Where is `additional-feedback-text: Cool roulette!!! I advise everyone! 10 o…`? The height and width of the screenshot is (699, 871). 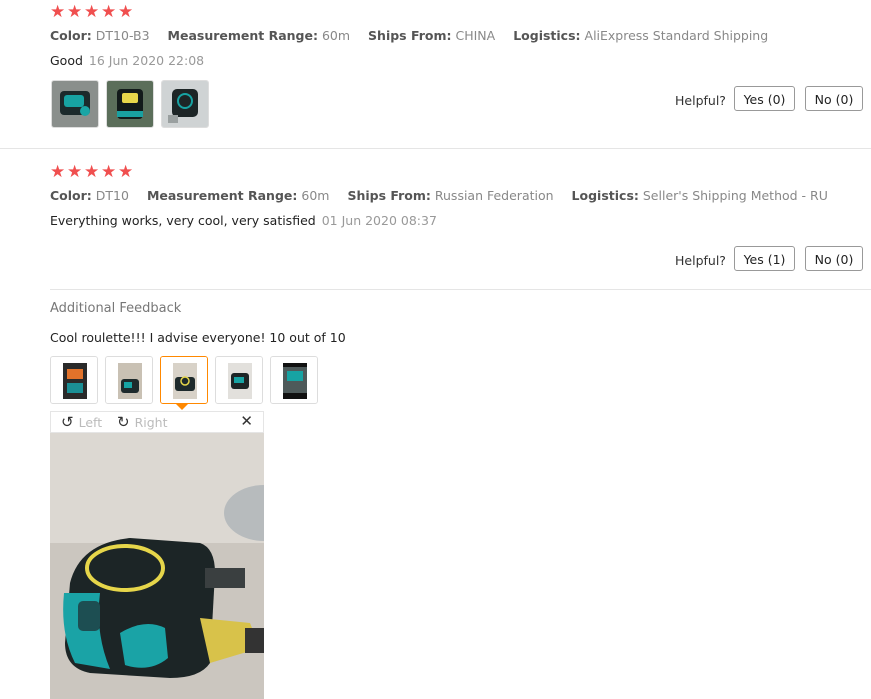
additional-feedback-text: Cool roulette!!! I advise everyone! 10 o… is located at coordinates (198, 337).